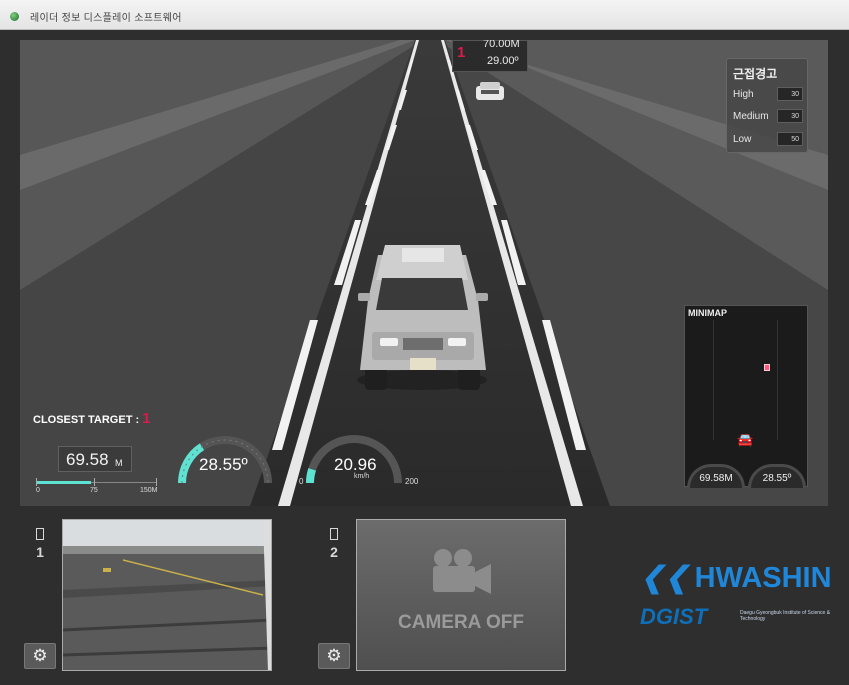  I want to click on warning-low-input: 50, so click(790, 139).